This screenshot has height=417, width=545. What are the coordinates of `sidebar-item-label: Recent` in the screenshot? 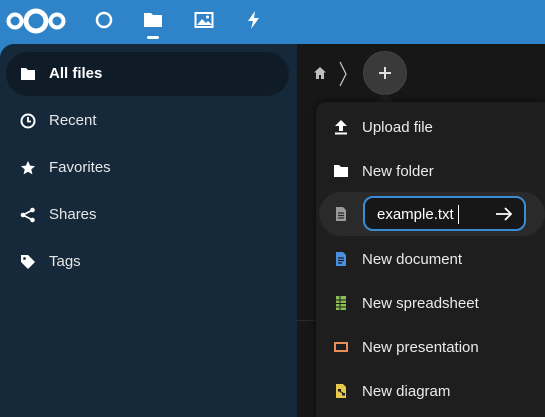 It's located at (73, 120).